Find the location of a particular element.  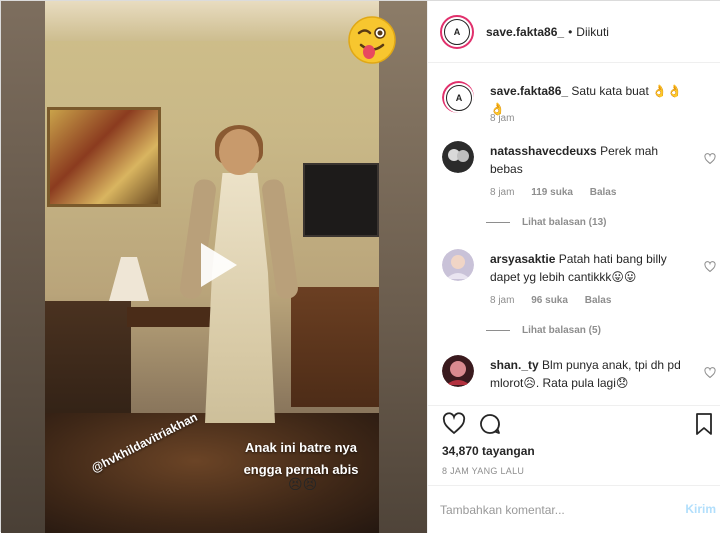

comment-meta: 8 jam 96 suka Balas is located at coordinates (557, 300).